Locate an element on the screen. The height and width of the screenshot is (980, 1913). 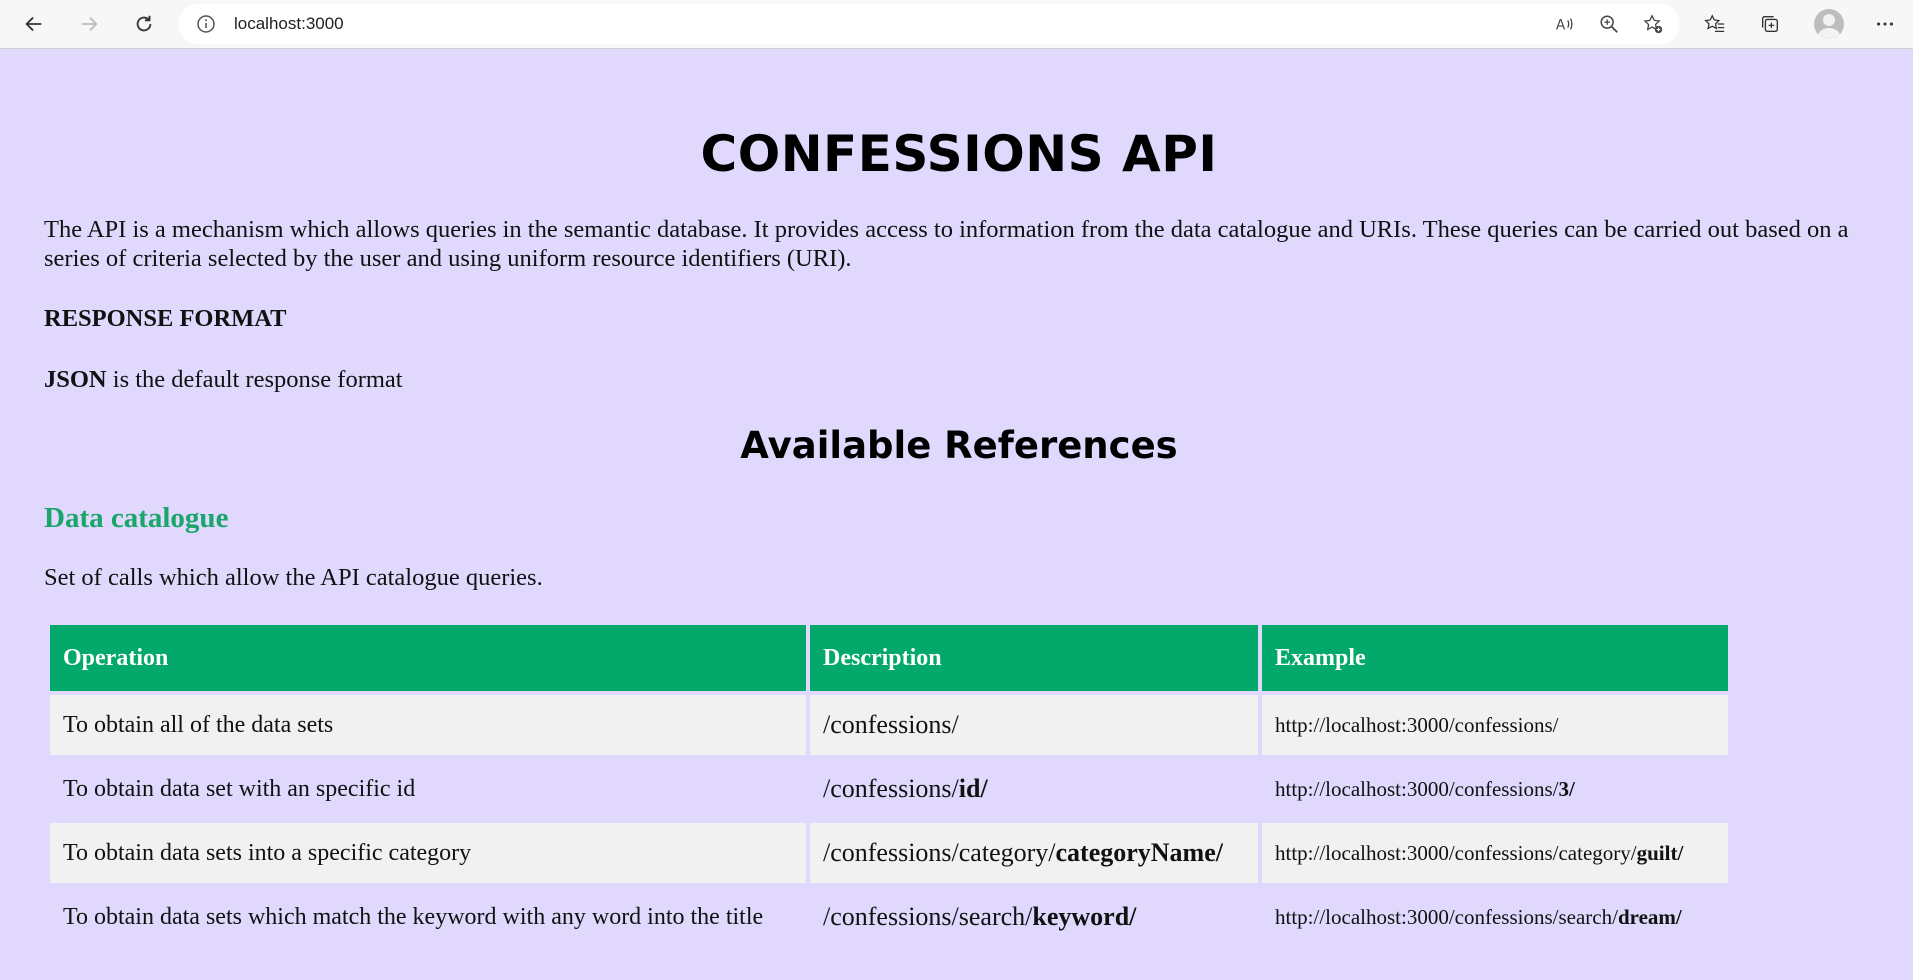
example-cell: http://localhost:3000/confessions/ is located at coordinates (1495, 725).